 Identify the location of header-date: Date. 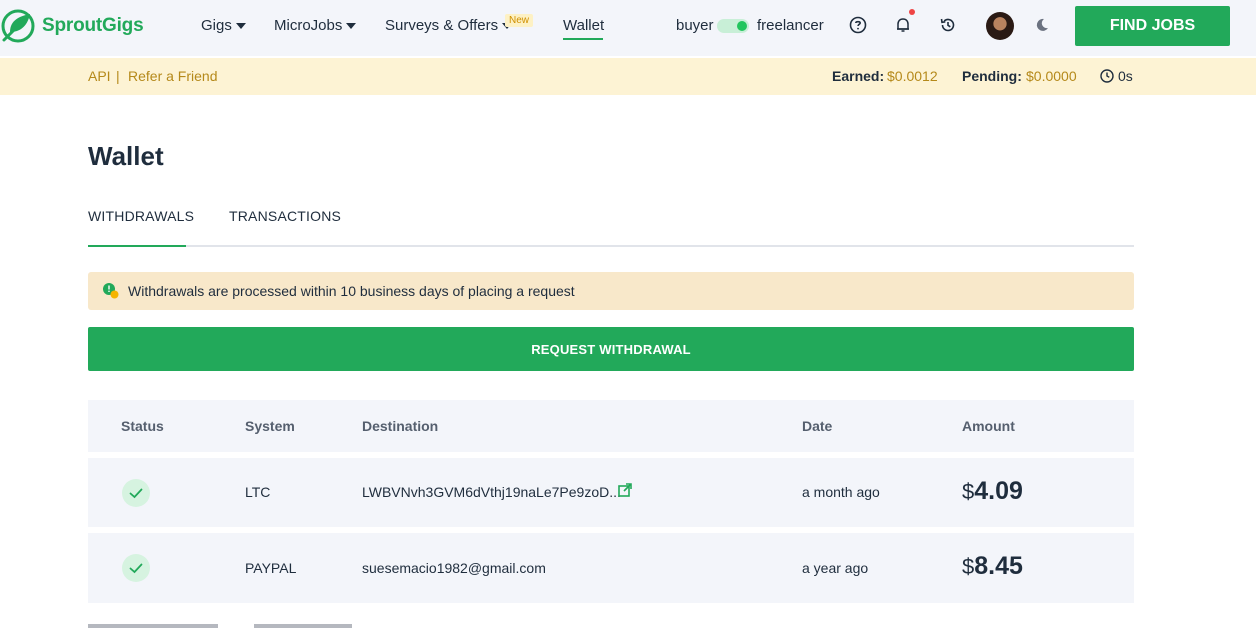
(817, 426).